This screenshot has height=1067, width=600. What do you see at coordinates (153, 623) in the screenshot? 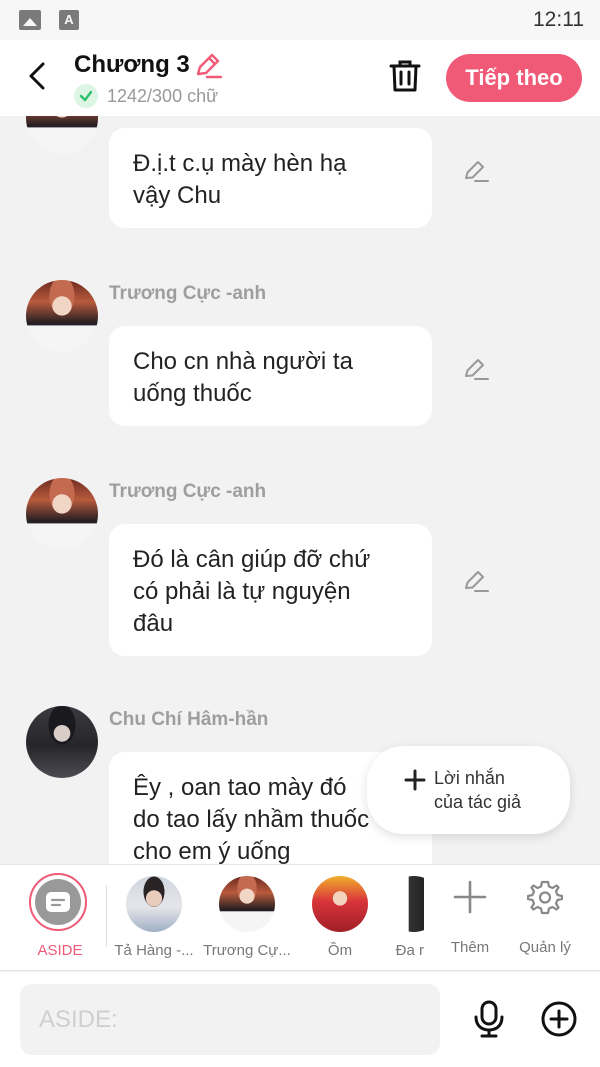
I see `message-line: đâu` at bounding box center [153, 623].